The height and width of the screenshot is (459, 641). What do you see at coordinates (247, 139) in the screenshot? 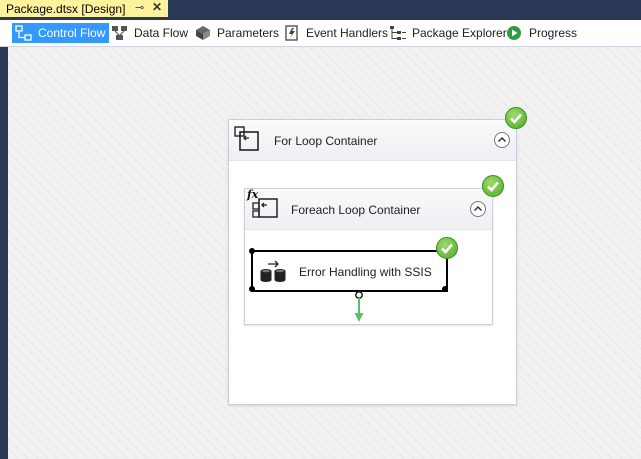
I see `for-loop-icon` at bounding box center [247, 139].